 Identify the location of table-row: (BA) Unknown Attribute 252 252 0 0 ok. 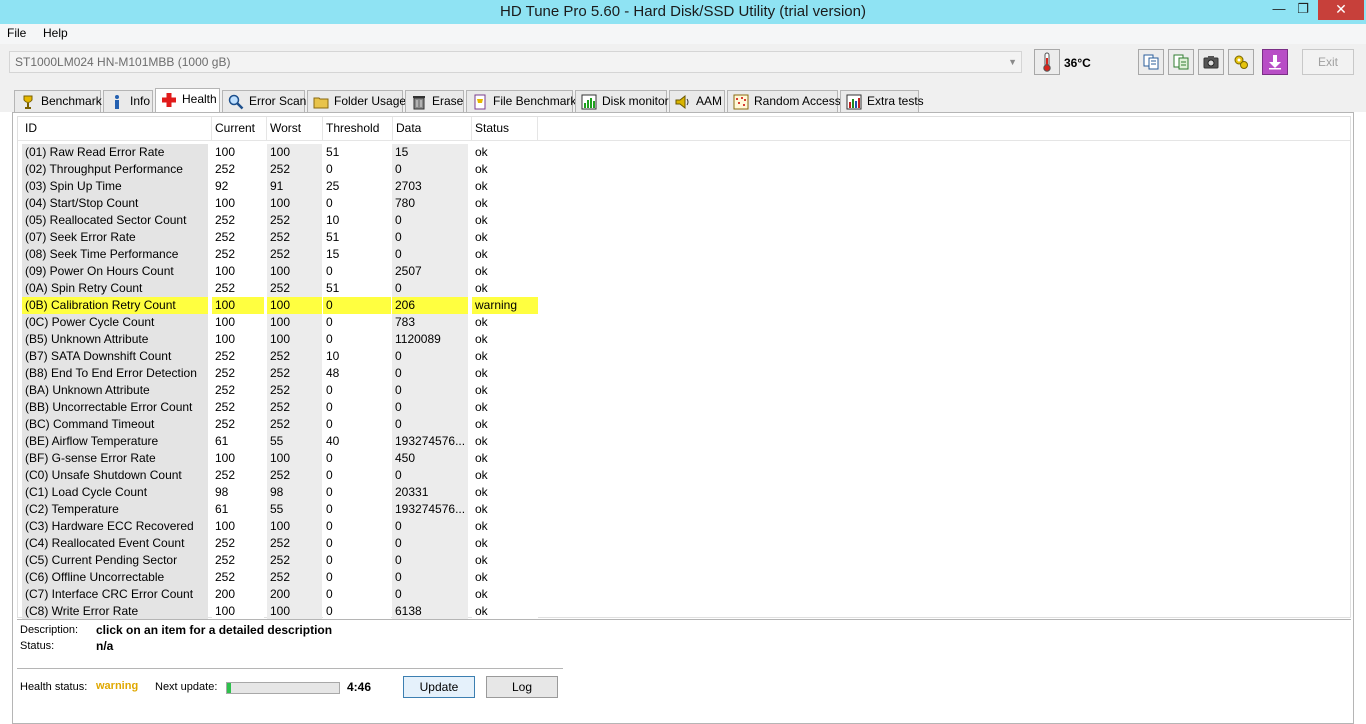
(278, 390).